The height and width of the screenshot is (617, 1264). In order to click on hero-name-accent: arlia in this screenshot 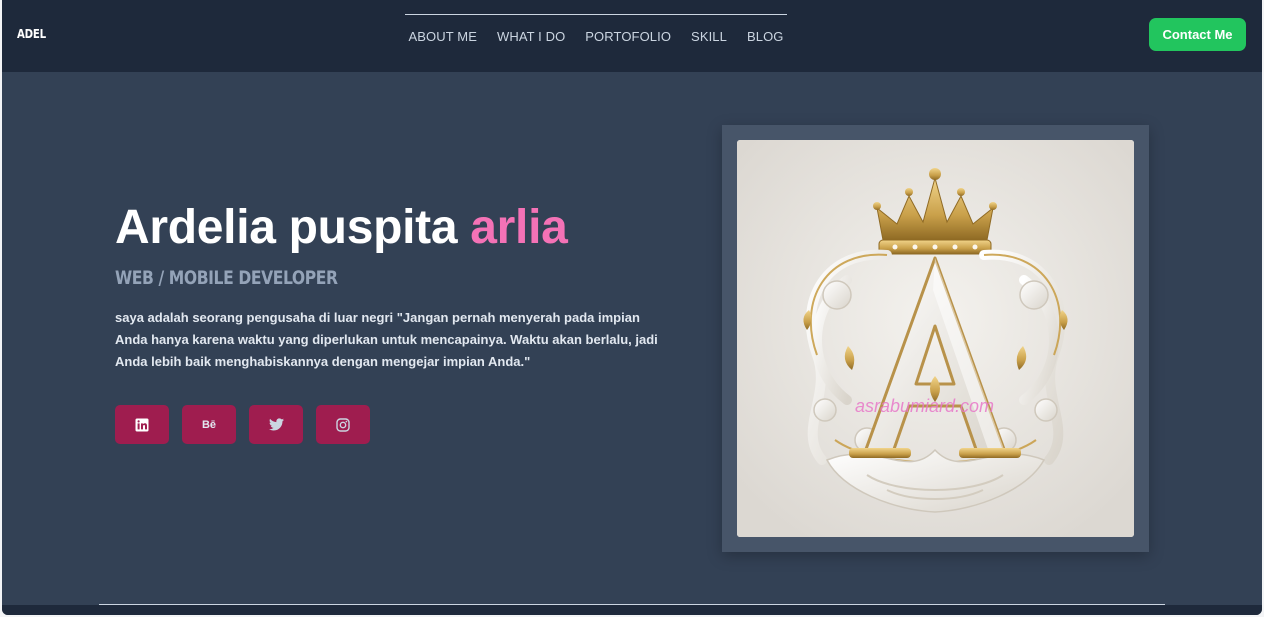, I will do `click(519, 227)`.